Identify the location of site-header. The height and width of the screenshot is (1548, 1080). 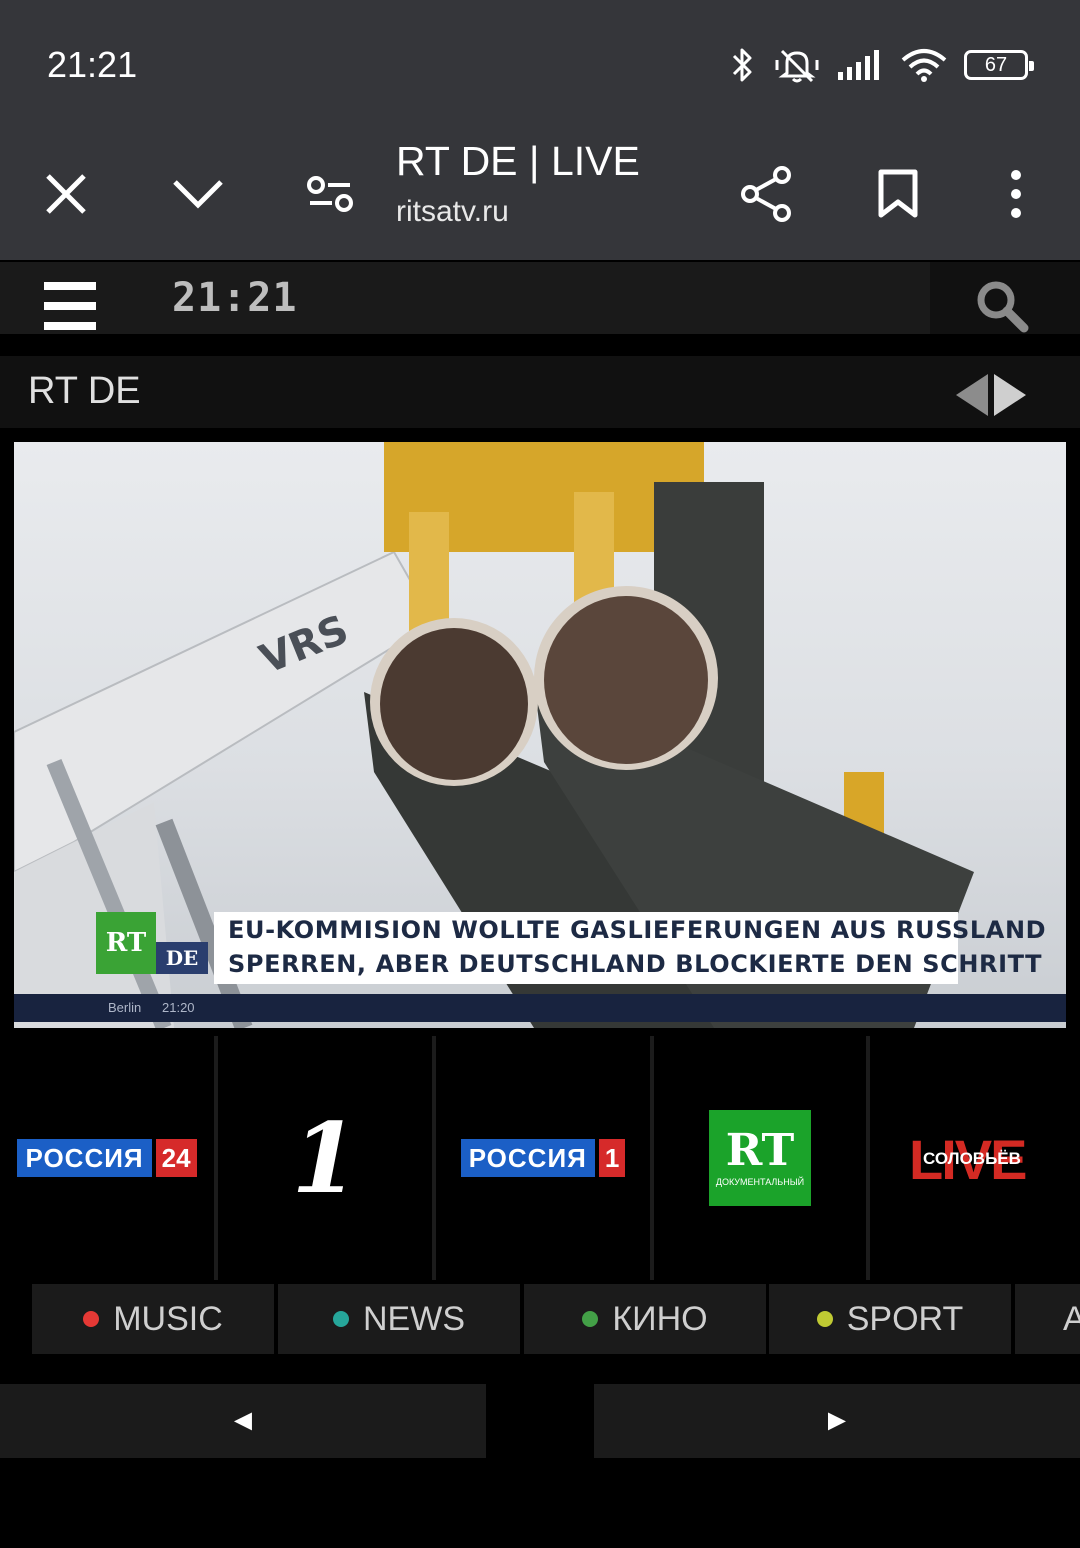
(540, 298).